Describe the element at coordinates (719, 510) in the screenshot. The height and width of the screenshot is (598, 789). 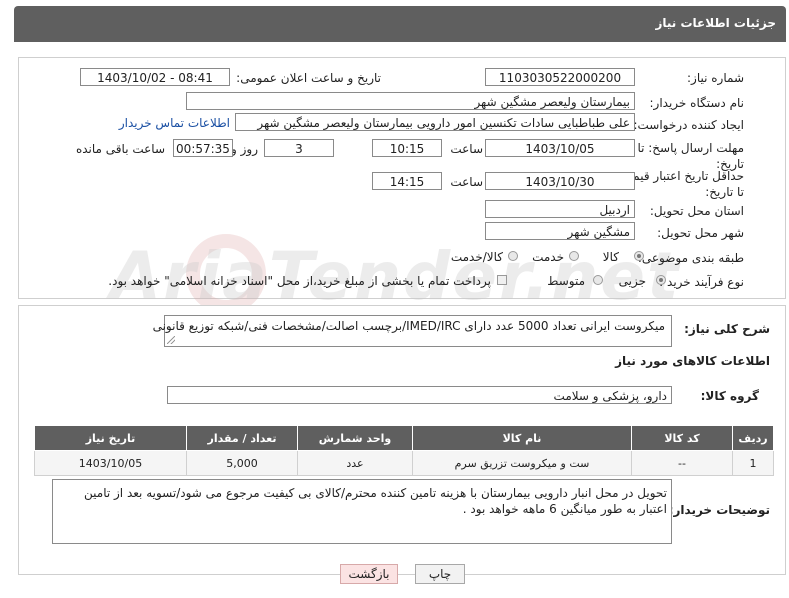
I see `buyer-notes-label: توضیحات خریدار:` at that location.